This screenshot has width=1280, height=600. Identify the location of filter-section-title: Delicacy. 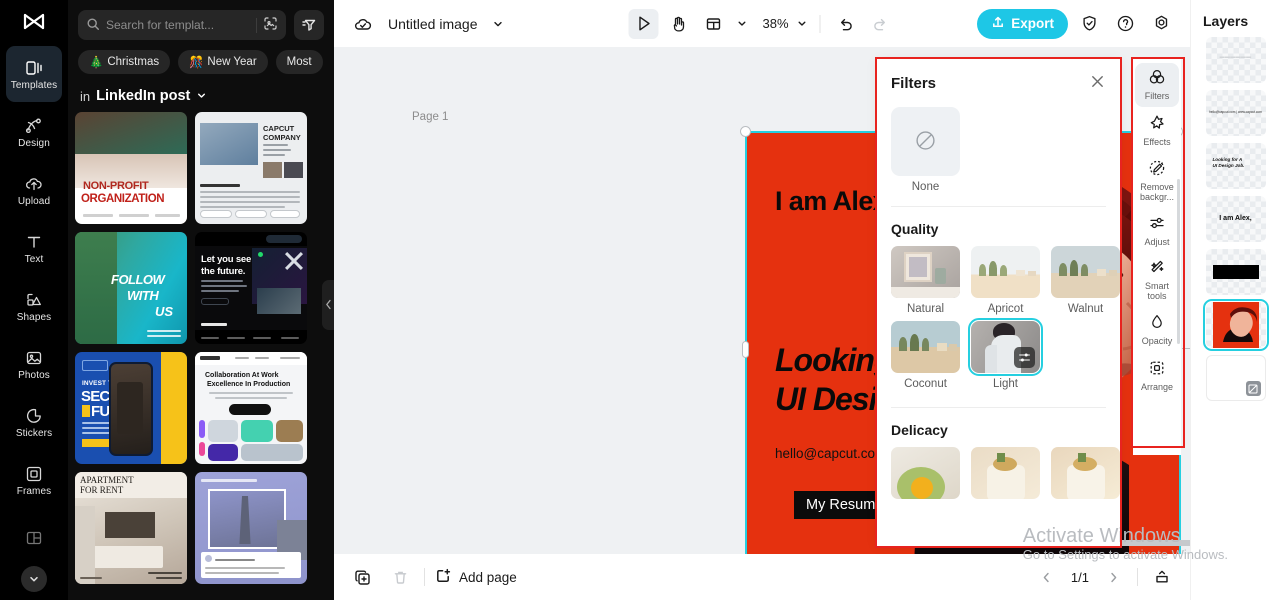
(919, 430).